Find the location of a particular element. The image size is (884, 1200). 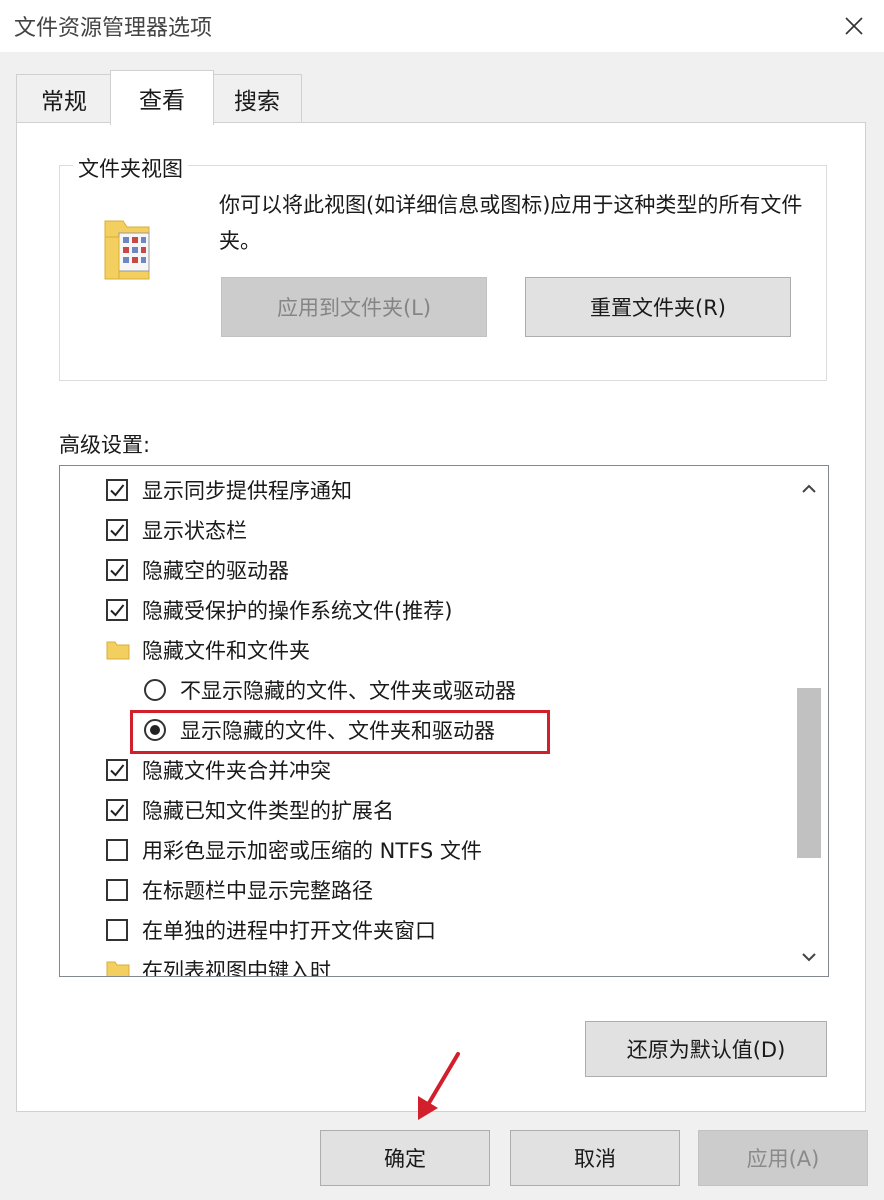

list-item: 隐藏空的驱动器 is located at coordinates (425, 570).